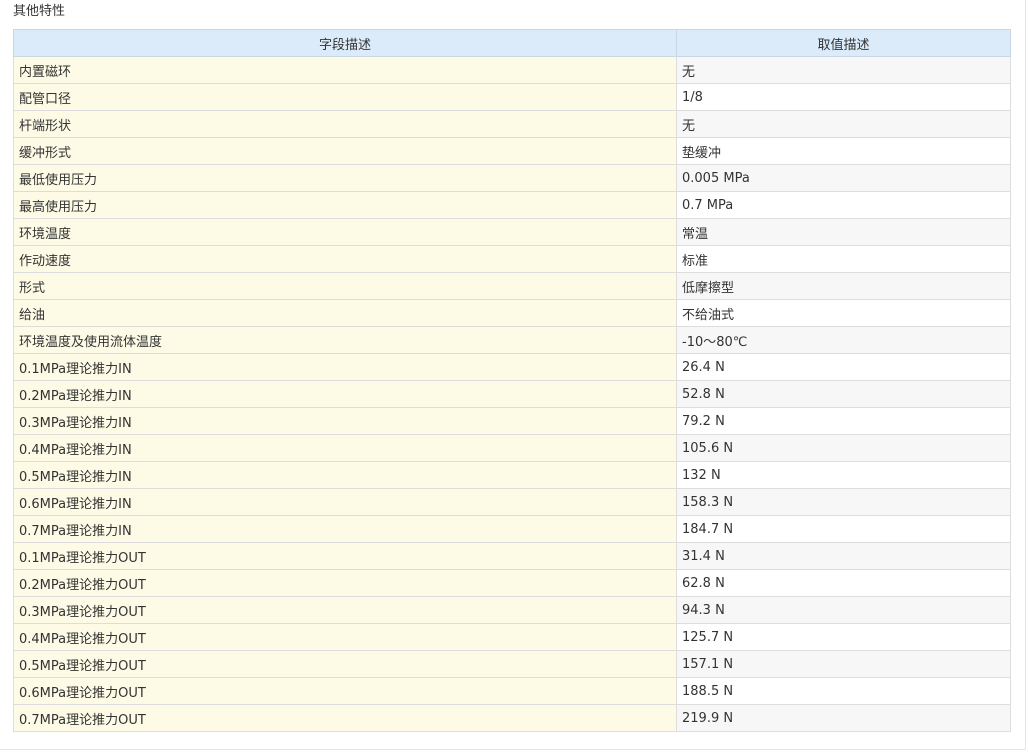 This screenshot has height=752, width=1028. Describe the element at coordinates (345, 691) in the screenshot. I see `field-cell: 0.6MPa理论推力OUT` at that location.